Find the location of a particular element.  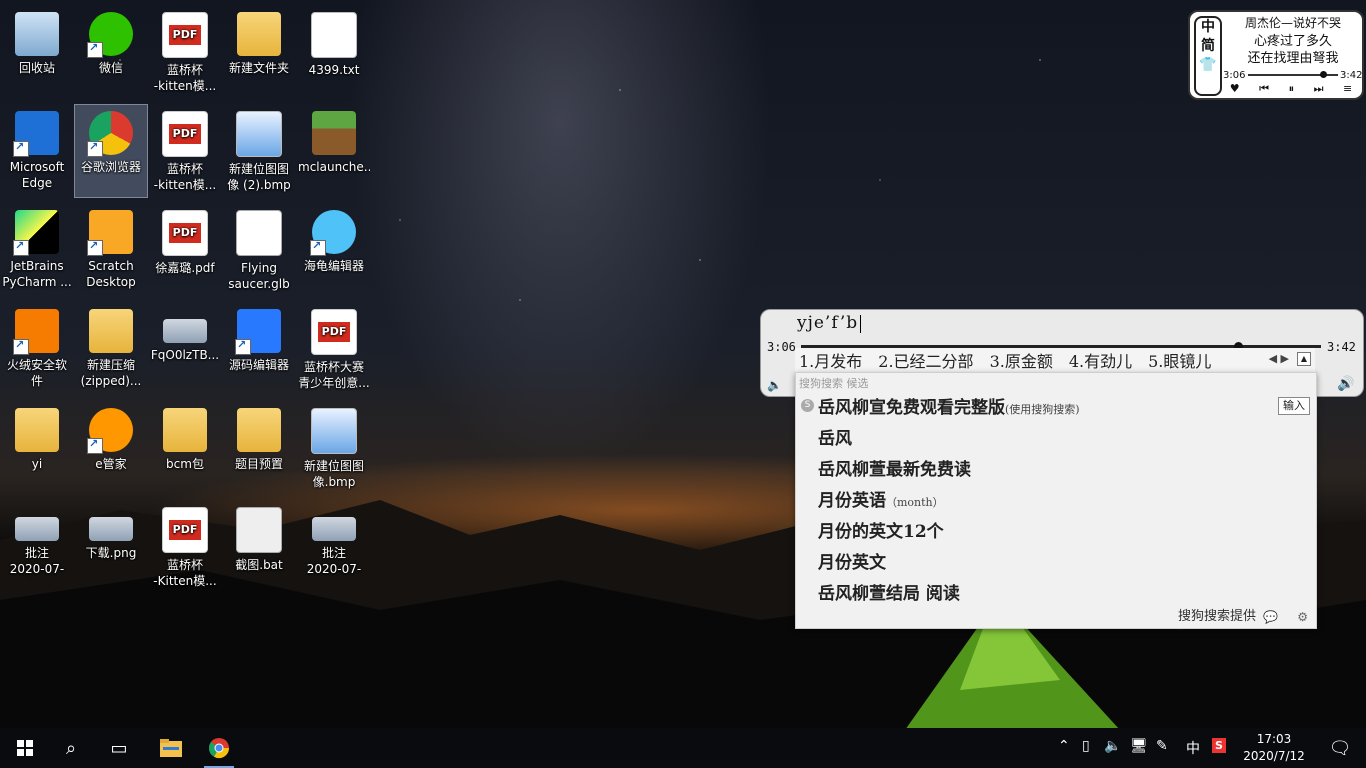

candidate-2: 2.已经二分部 is located at coordinates (925, 360).